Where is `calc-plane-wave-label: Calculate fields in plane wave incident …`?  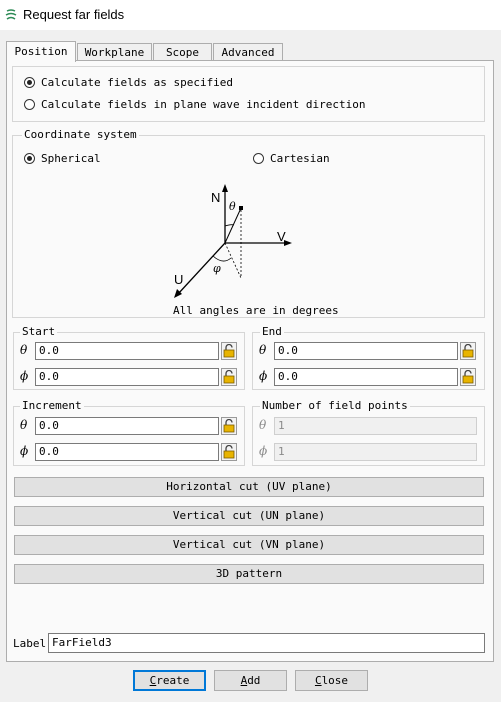
calc-plane-wave-label: Calculate fields in plane wave incident … is located at coordinates (203, 104).